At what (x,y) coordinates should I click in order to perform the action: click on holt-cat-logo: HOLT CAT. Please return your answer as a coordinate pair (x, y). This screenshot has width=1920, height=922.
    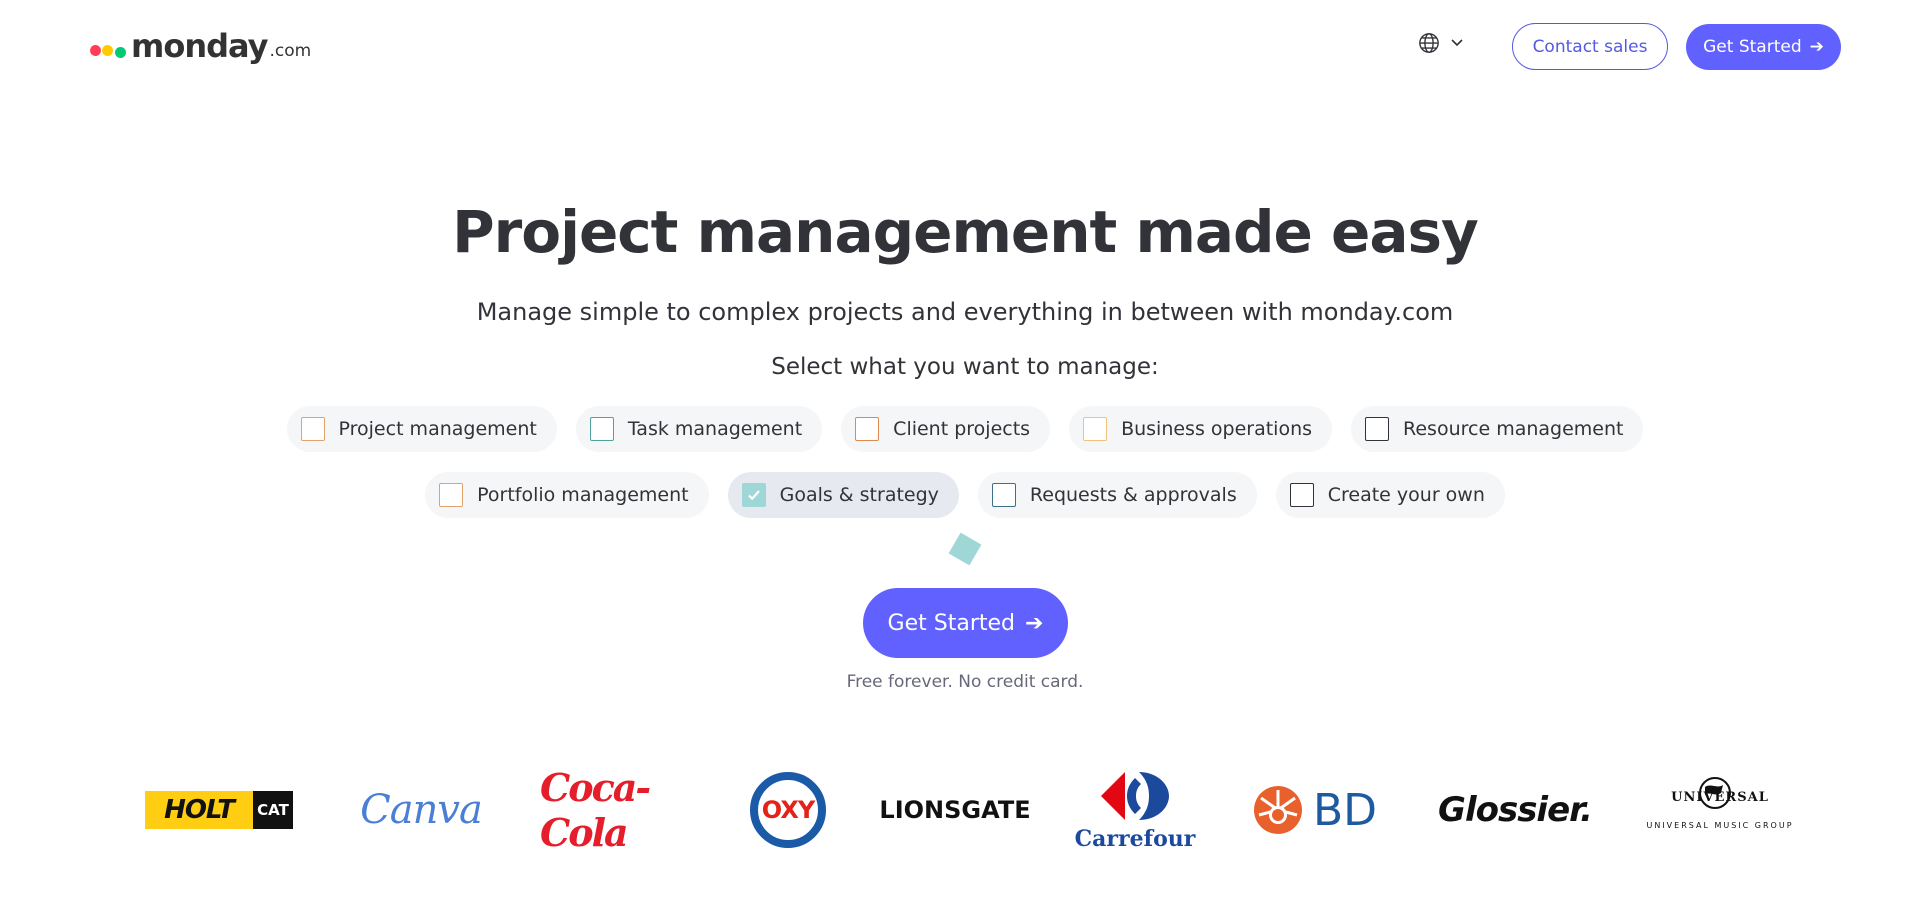
    Looking at the image, I should click on (219, 810).